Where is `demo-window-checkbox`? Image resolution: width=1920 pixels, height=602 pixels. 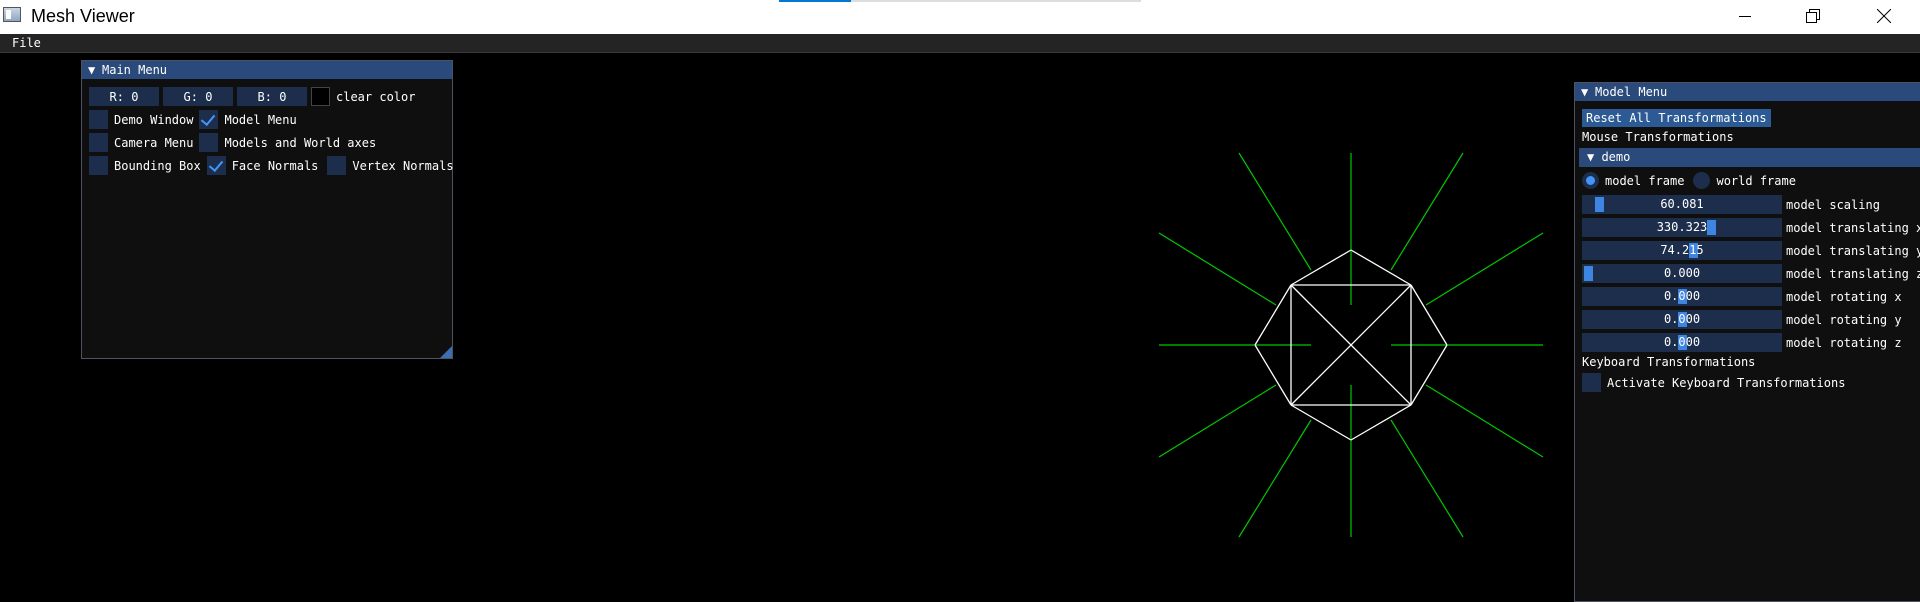 demo-window-checkbox is located at coordinates (98, 119).